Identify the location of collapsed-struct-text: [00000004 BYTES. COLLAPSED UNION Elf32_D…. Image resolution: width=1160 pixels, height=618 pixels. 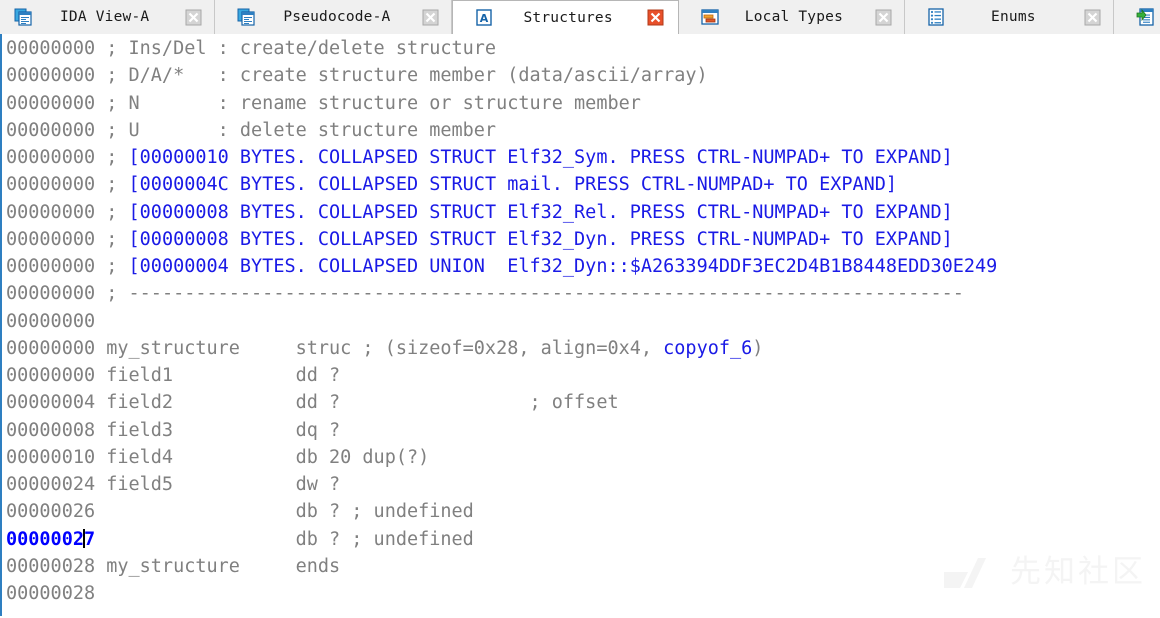
(563, 266).